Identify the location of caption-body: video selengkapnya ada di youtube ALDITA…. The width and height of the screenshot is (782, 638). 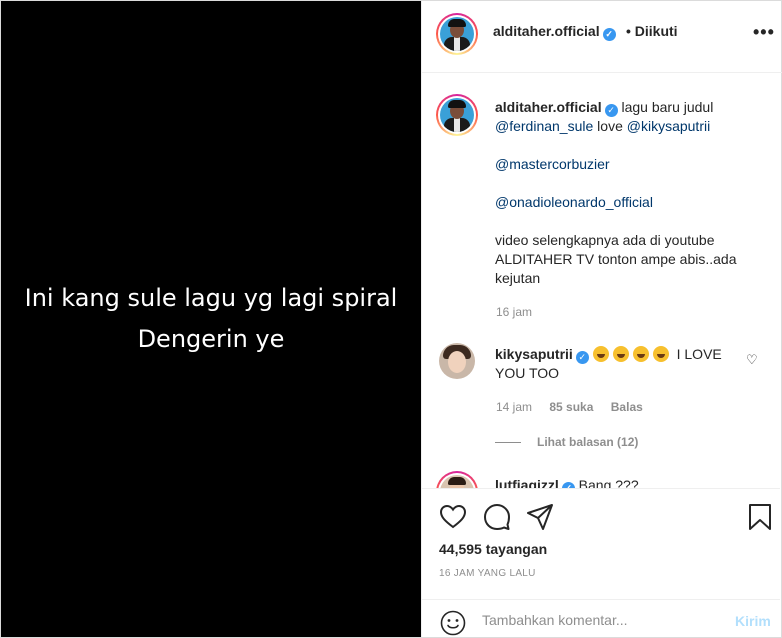
(616, 259).